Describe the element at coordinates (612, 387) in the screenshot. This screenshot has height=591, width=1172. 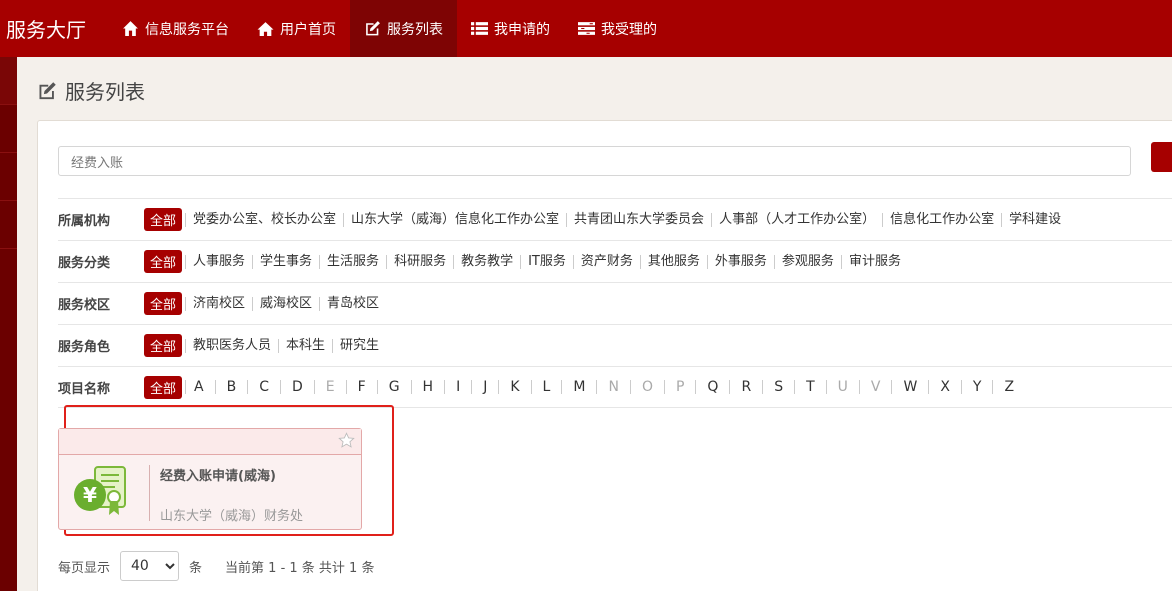
I see `letter-filter-n: N` at that location.